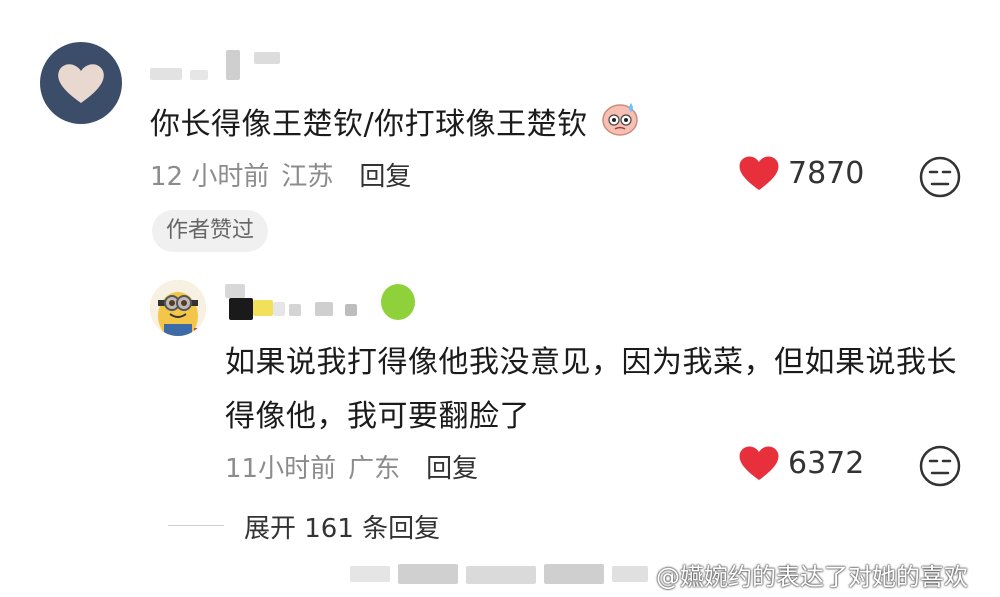 The width and height of the screenshot is (1000, 597). I want to click on sweat-emoji-icon, so click(620, 125).